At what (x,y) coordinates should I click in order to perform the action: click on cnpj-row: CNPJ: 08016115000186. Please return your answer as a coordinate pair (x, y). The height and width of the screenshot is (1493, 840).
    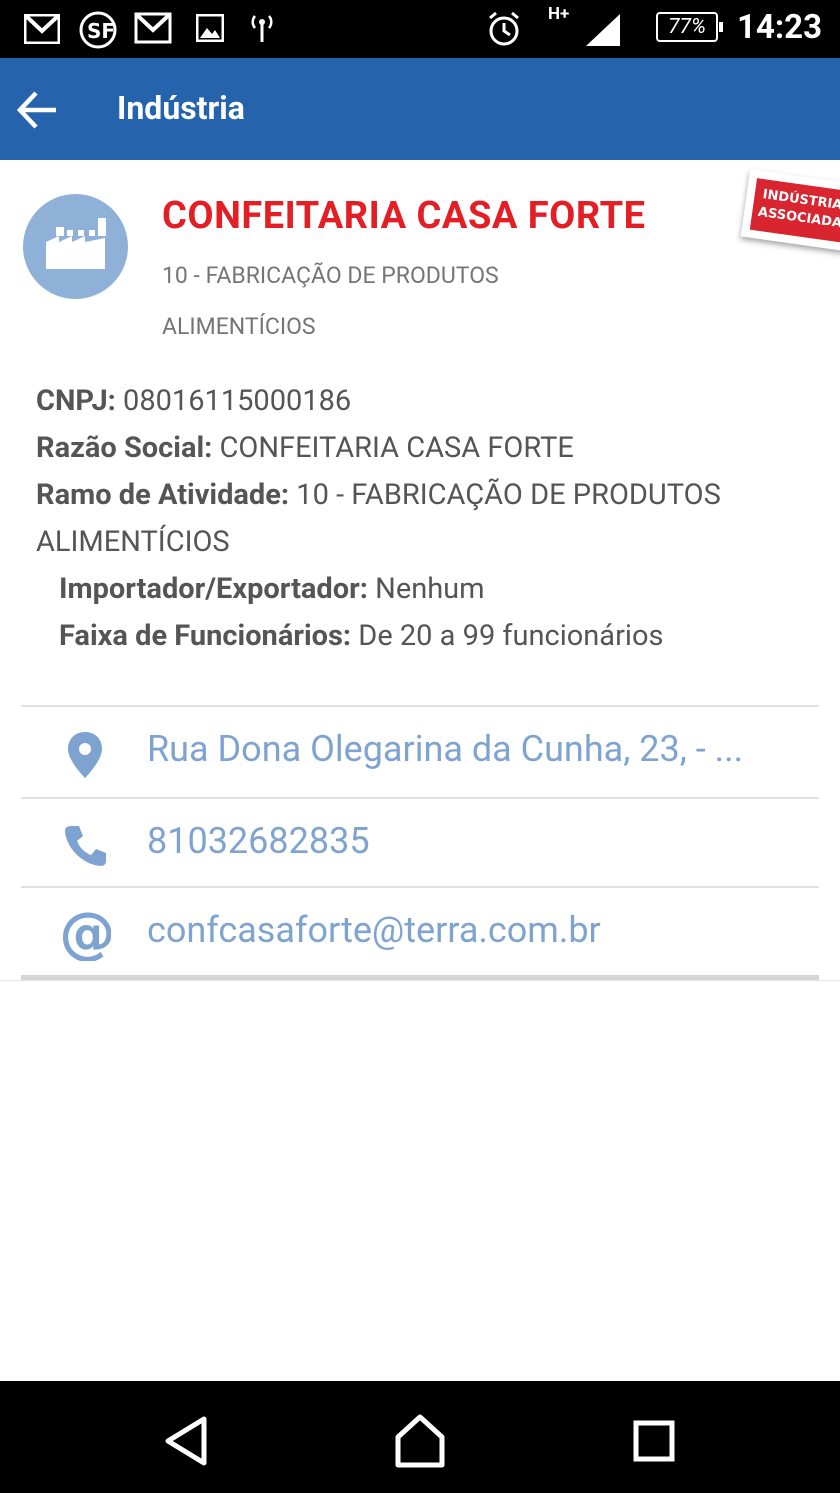
    Looking at the image, I should click on (426, 401).